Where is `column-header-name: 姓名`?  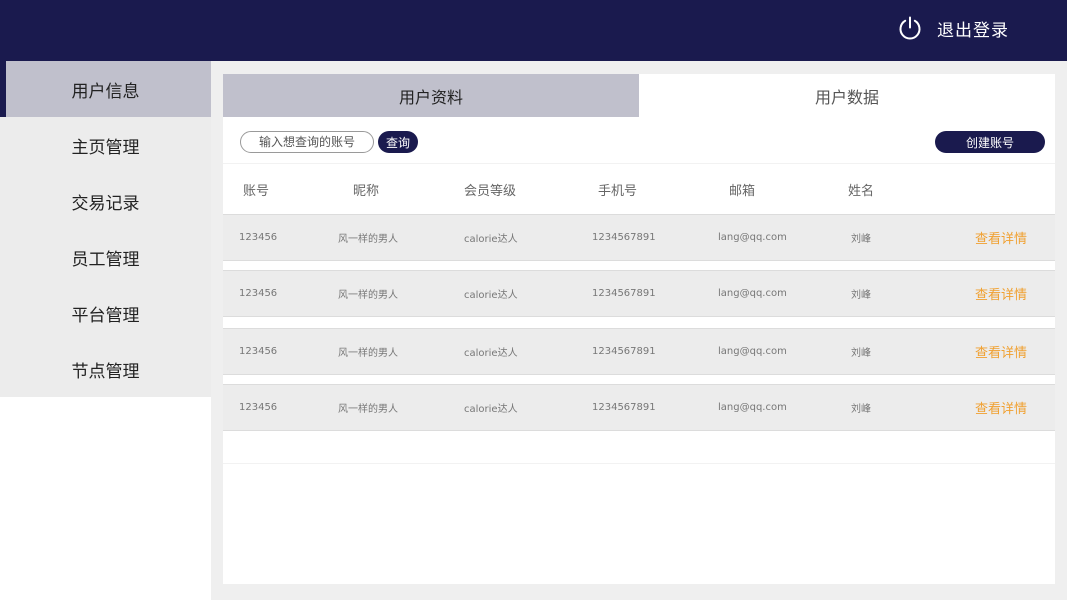
column-header-name: 姓名 is located at coordinates (861, 191).